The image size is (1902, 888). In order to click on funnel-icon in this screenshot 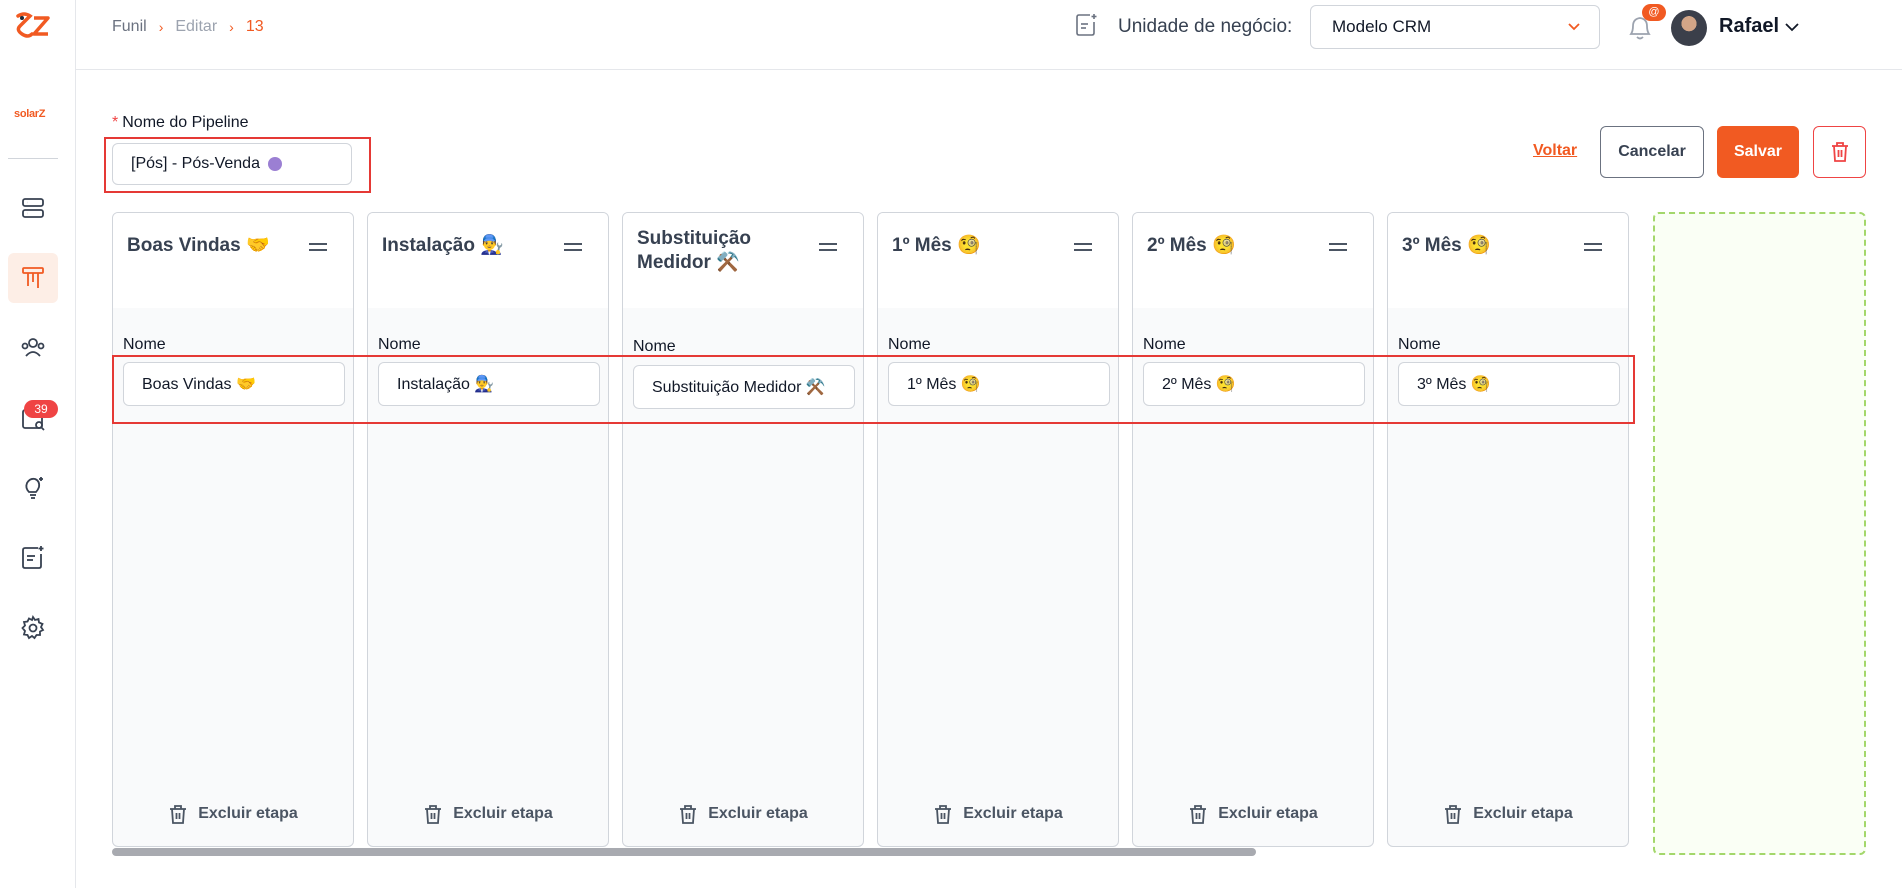, I will do `click(33, 277)`.